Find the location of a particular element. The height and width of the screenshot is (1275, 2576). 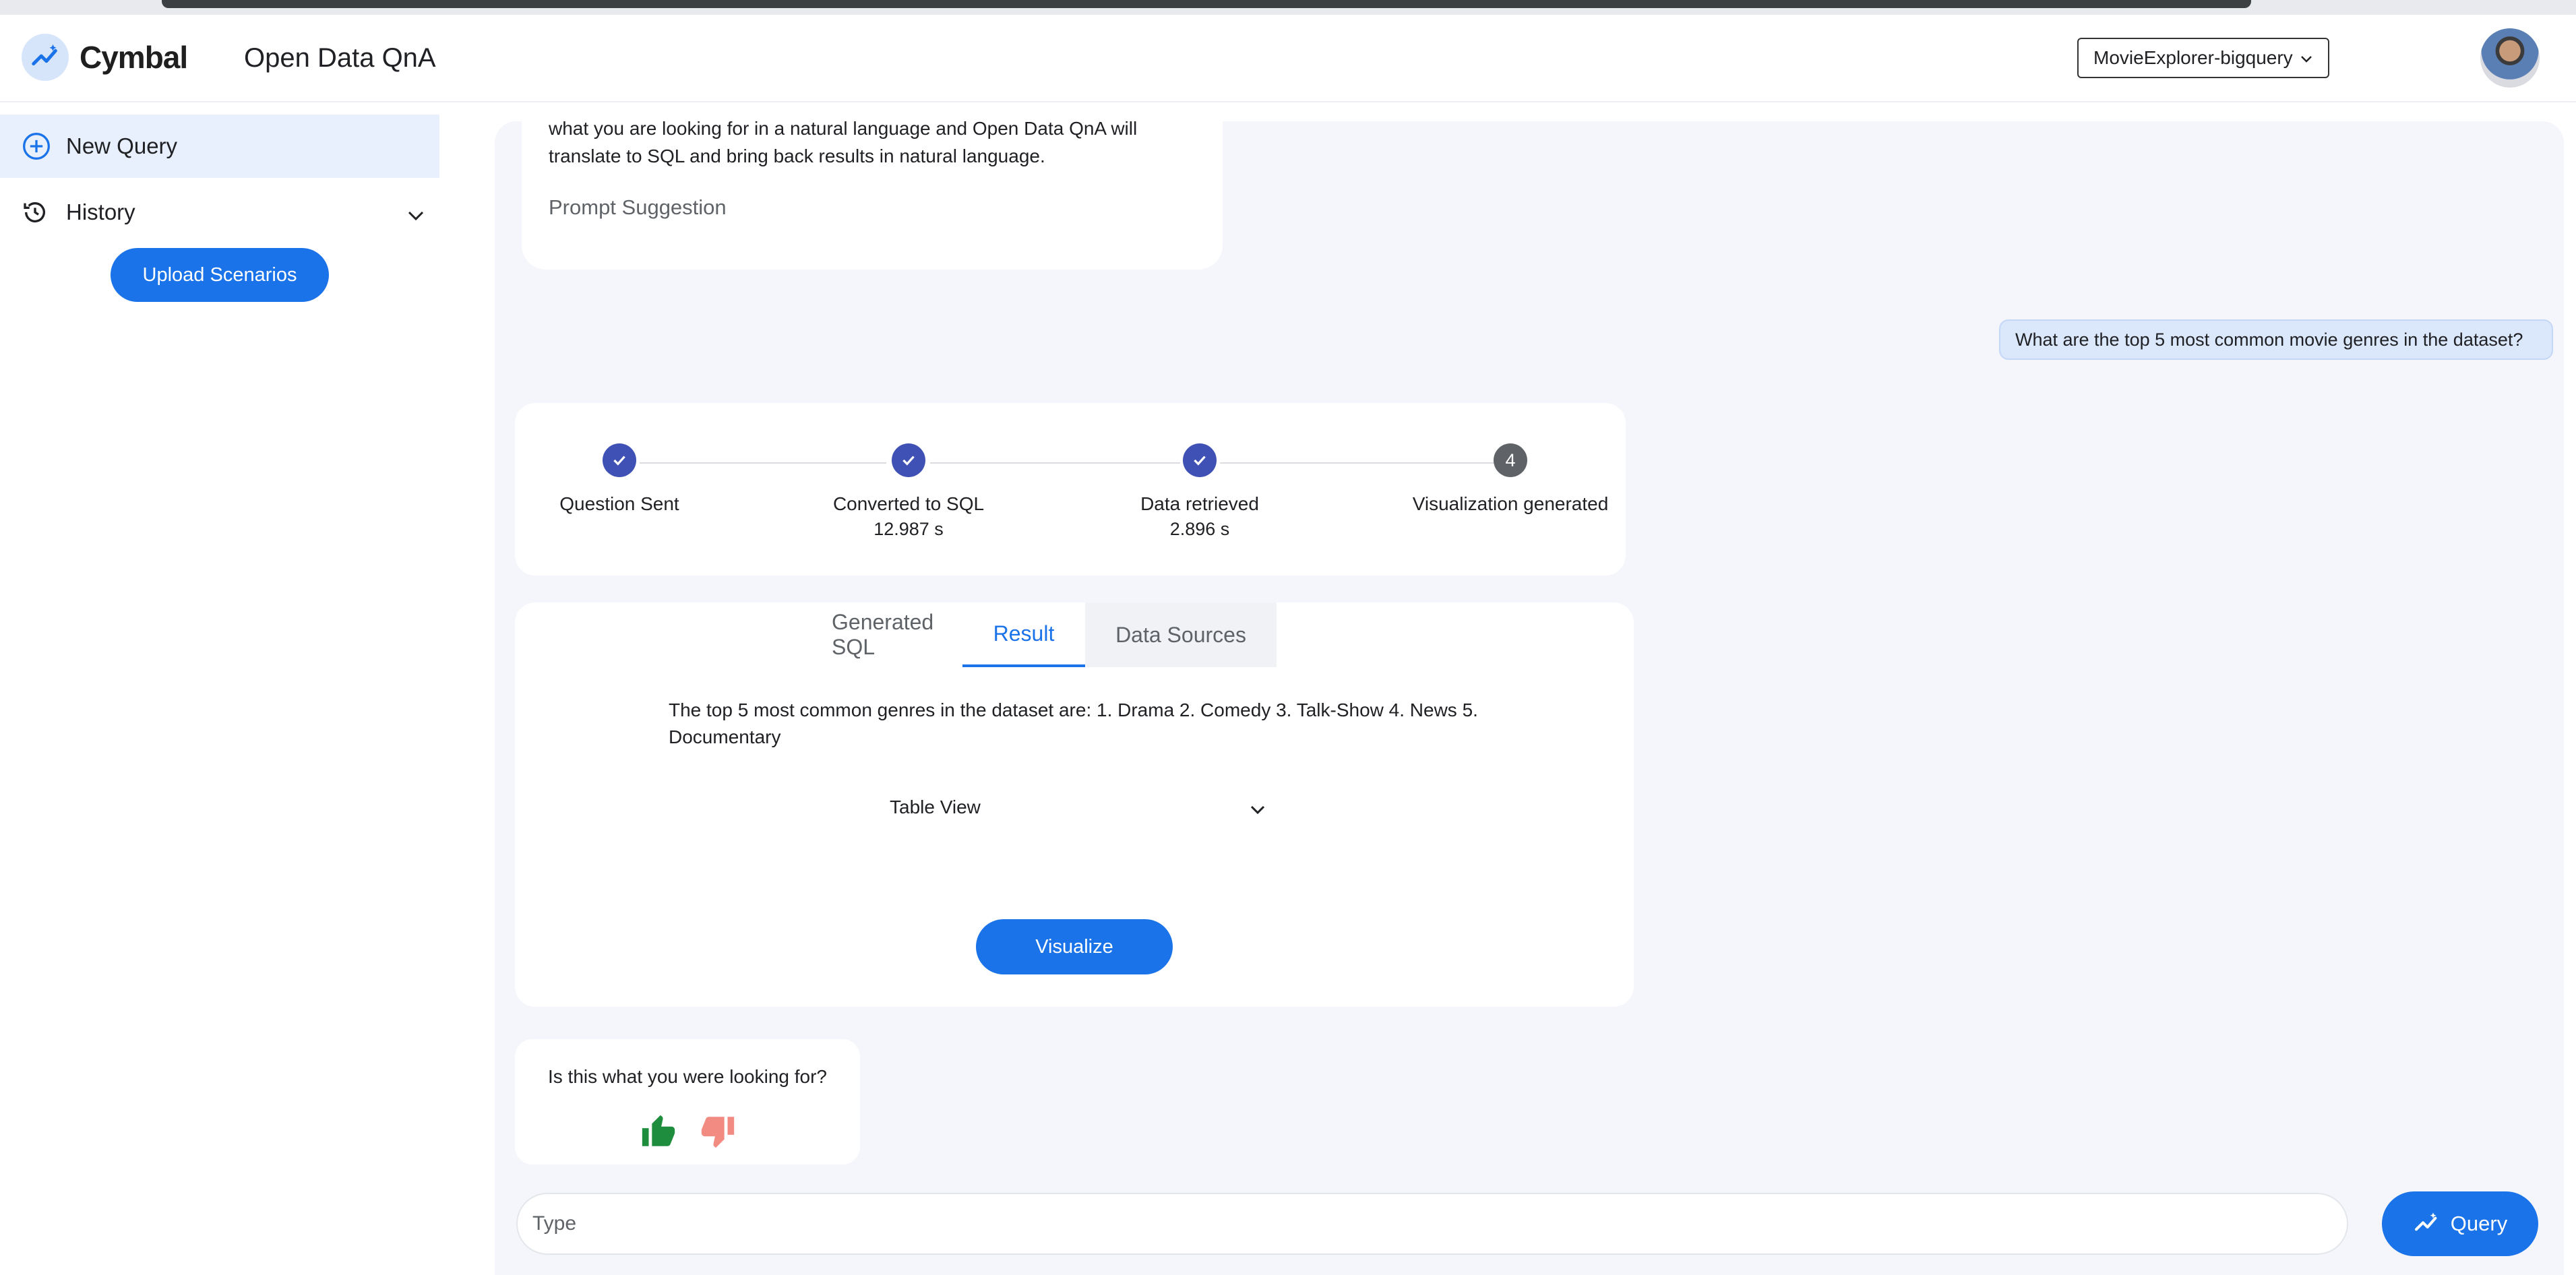

step-question-sent: Question Sent is located at coordinates (619, 479).